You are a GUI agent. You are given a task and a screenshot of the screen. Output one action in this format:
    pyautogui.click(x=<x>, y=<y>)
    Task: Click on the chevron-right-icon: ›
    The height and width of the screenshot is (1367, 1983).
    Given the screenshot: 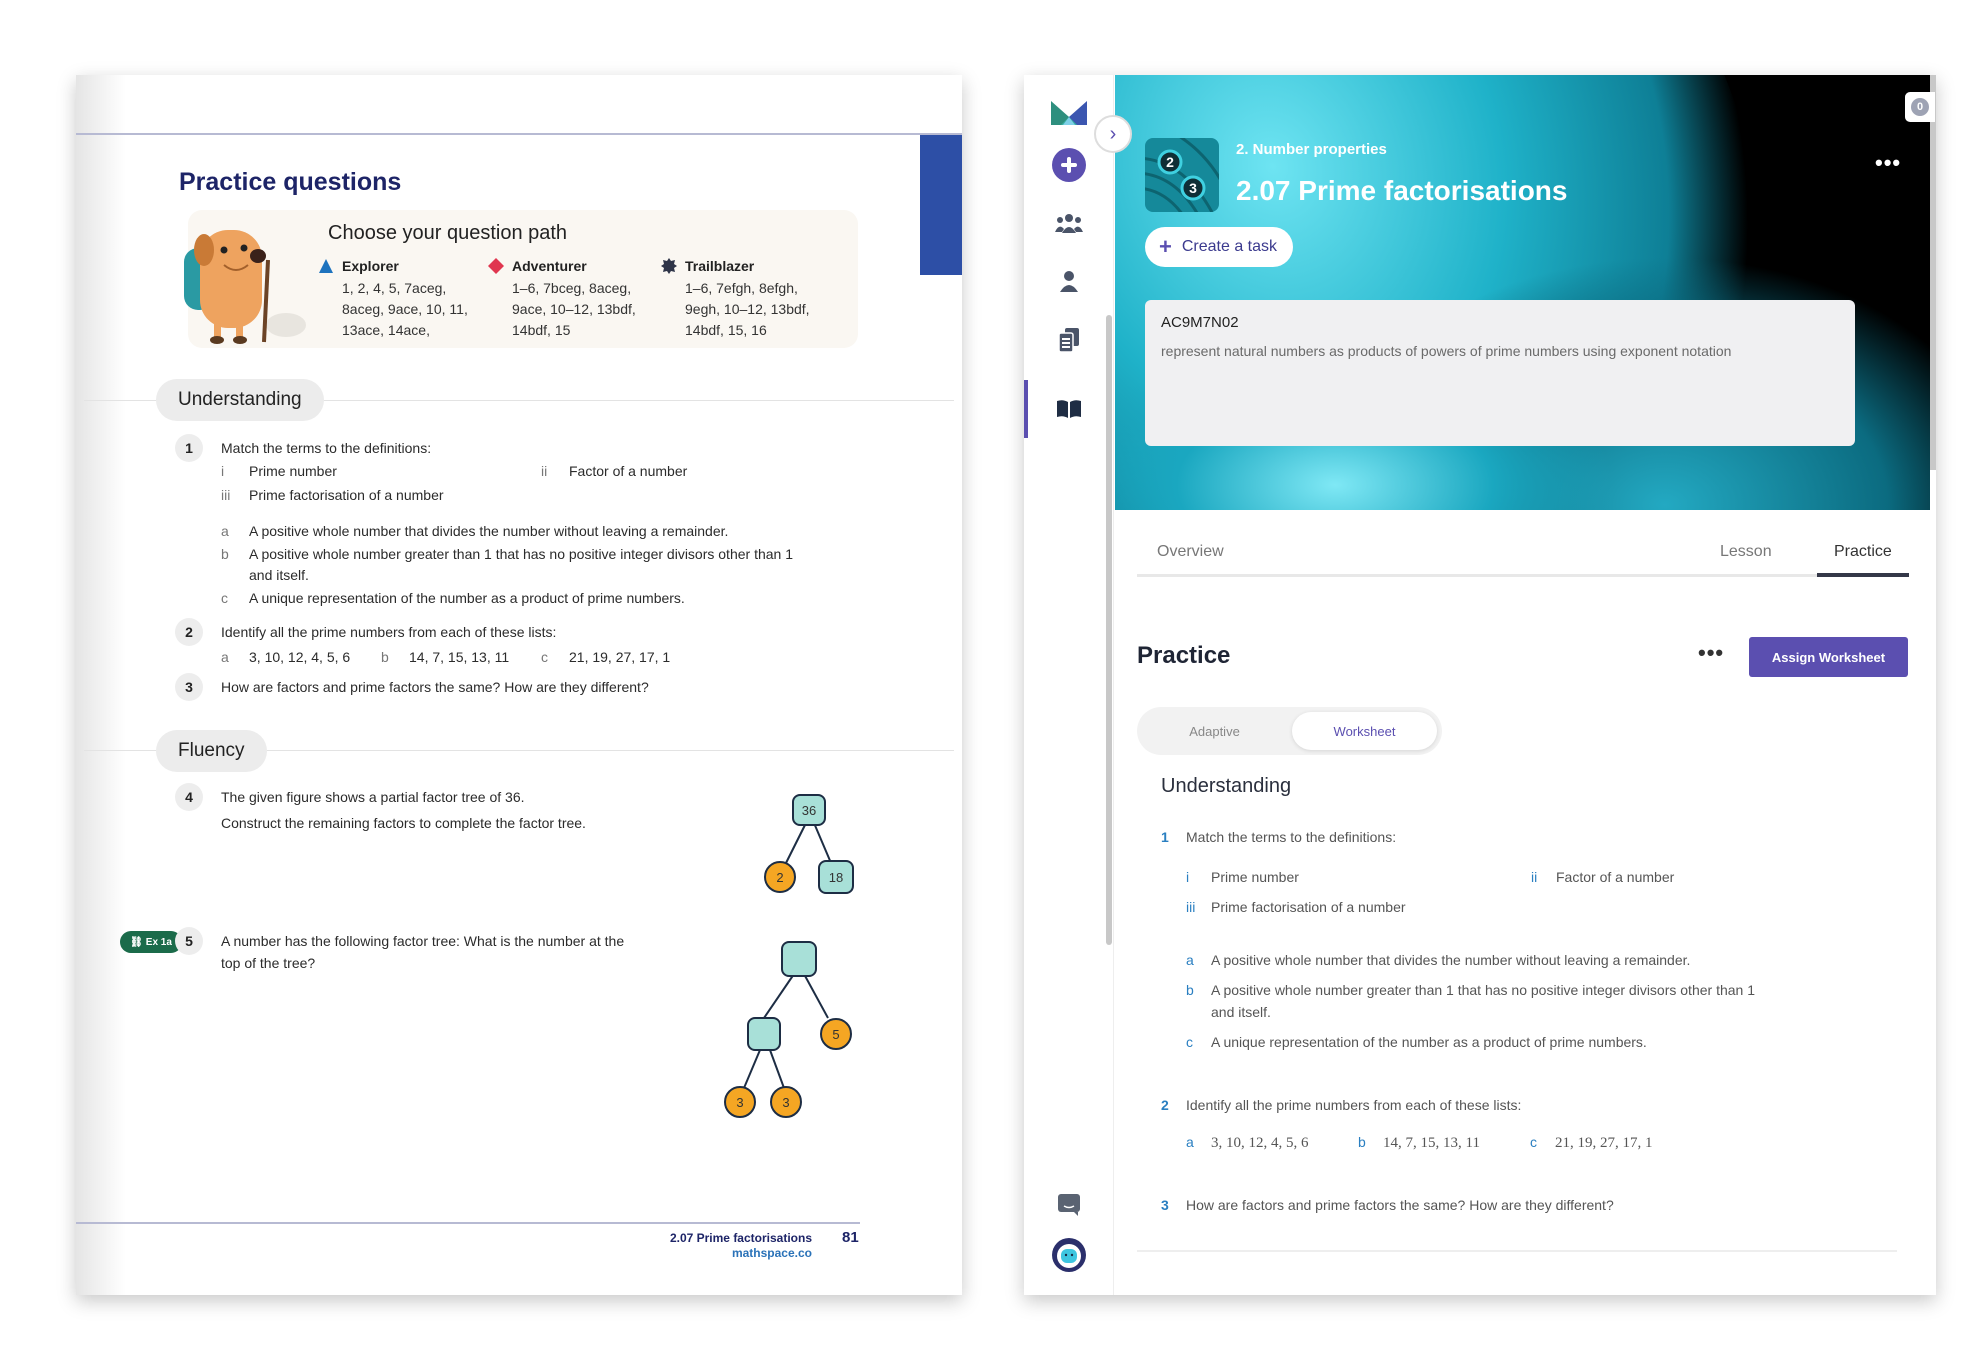 What is the action you would take?
    pyautogui.click(x=1113, y=133)
    